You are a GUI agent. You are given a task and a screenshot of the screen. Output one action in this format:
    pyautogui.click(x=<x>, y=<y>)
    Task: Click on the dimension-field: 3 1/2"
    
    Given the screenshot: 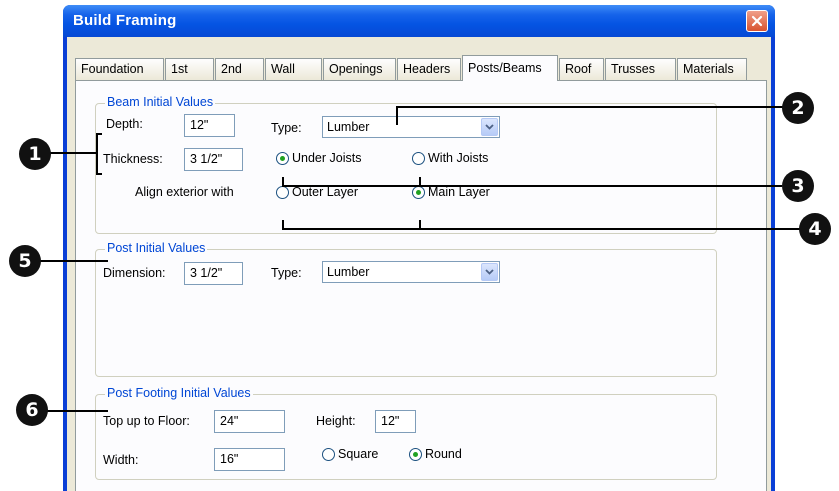 What is the action you would take?
    pyautogui.click(x=213, y=273)
    